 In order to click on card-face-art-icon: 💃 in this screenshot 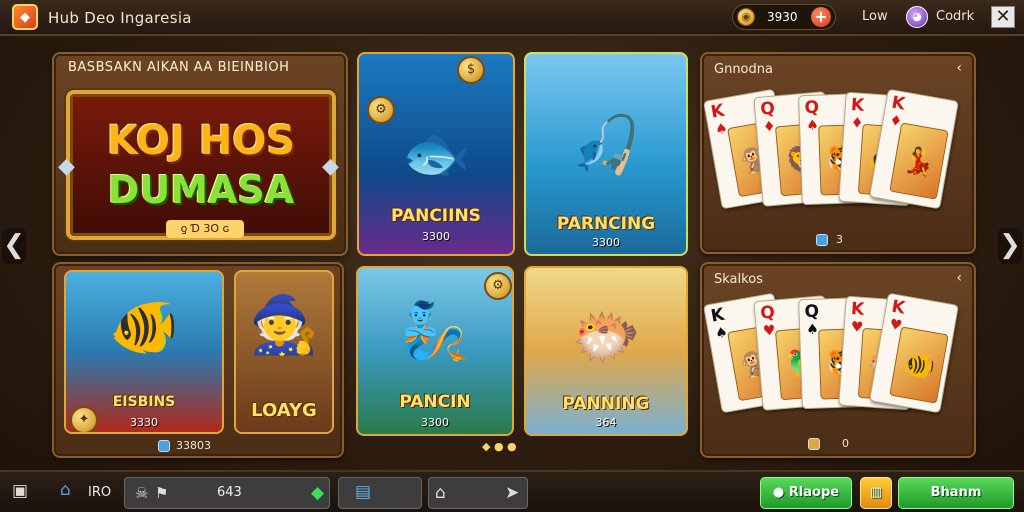, I will do `click(919, 161)`.